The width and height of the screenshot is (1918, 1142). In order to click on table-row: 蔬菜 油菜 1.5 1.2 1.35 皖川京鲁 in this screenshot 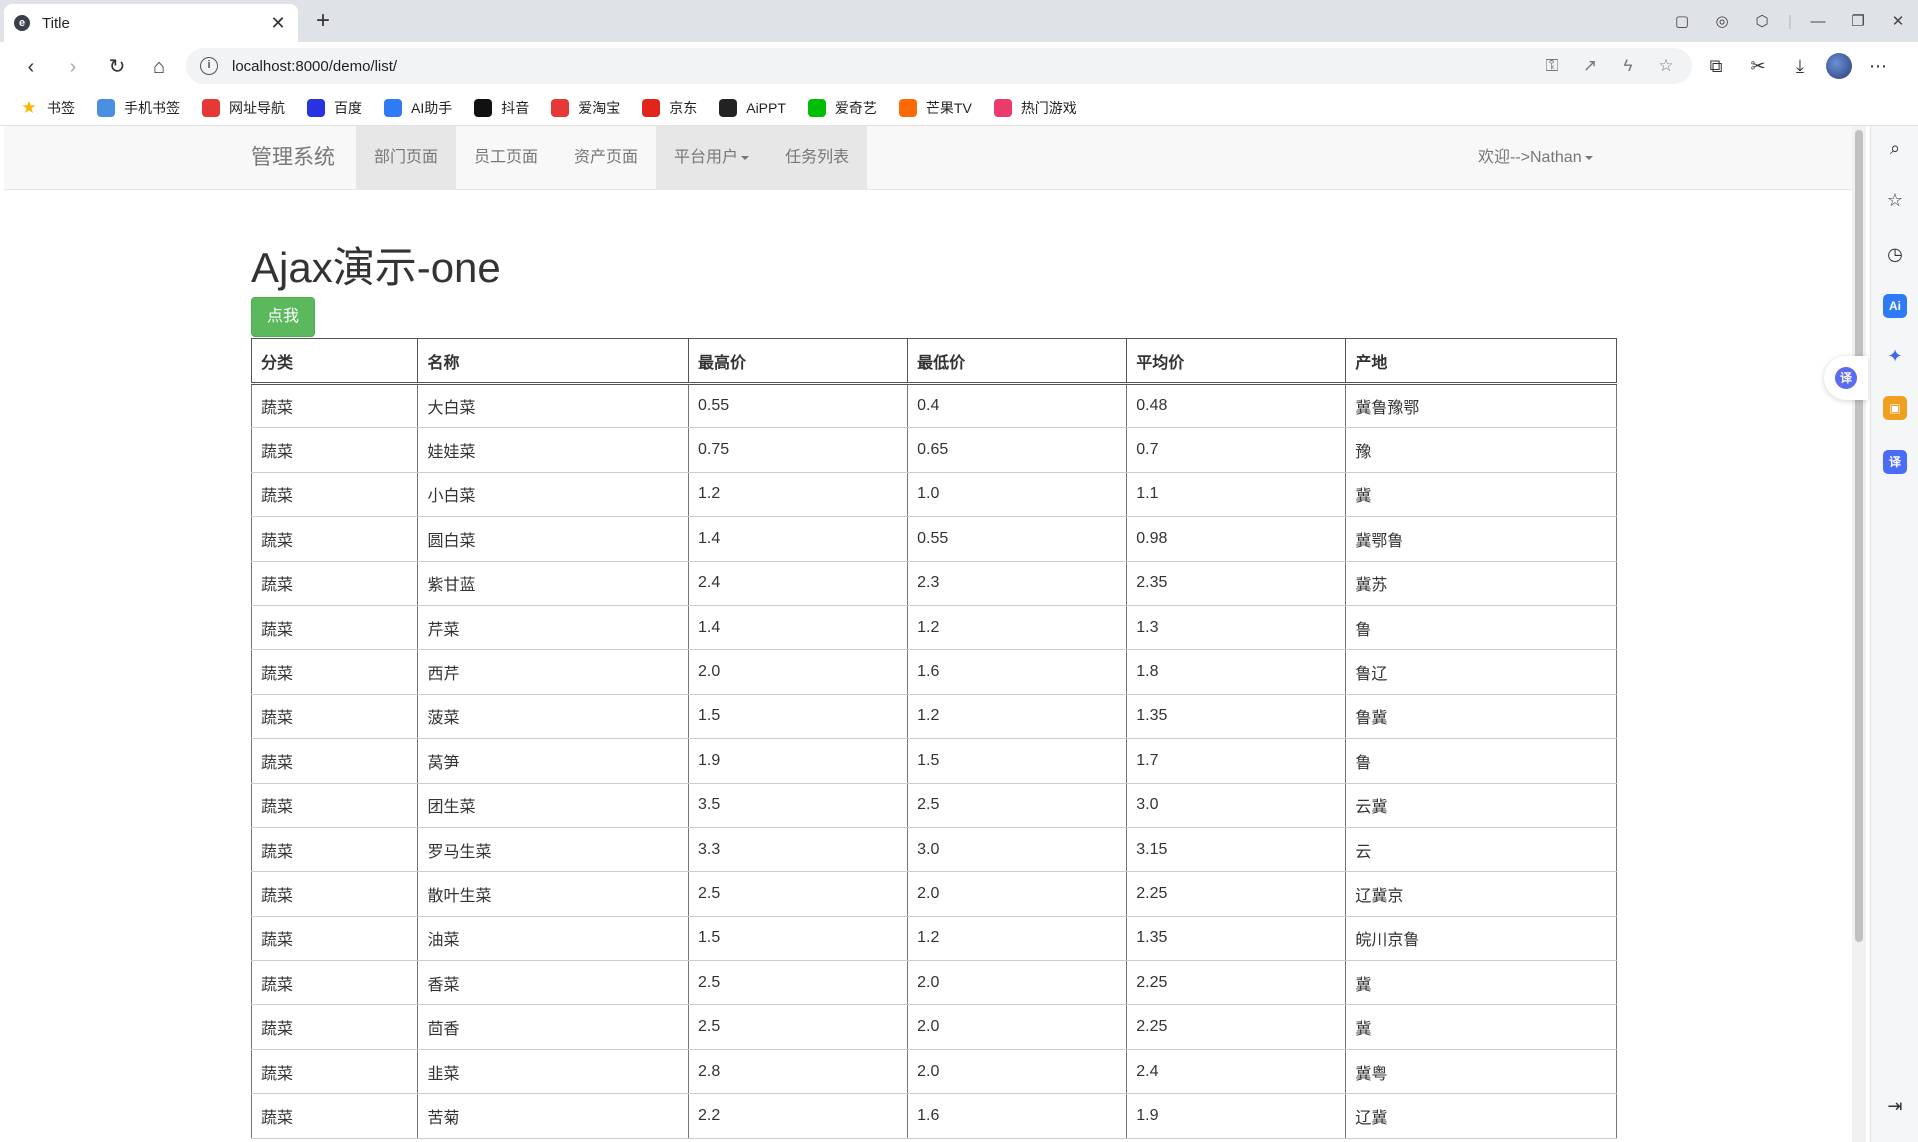, I will do `click(933, 938)`.